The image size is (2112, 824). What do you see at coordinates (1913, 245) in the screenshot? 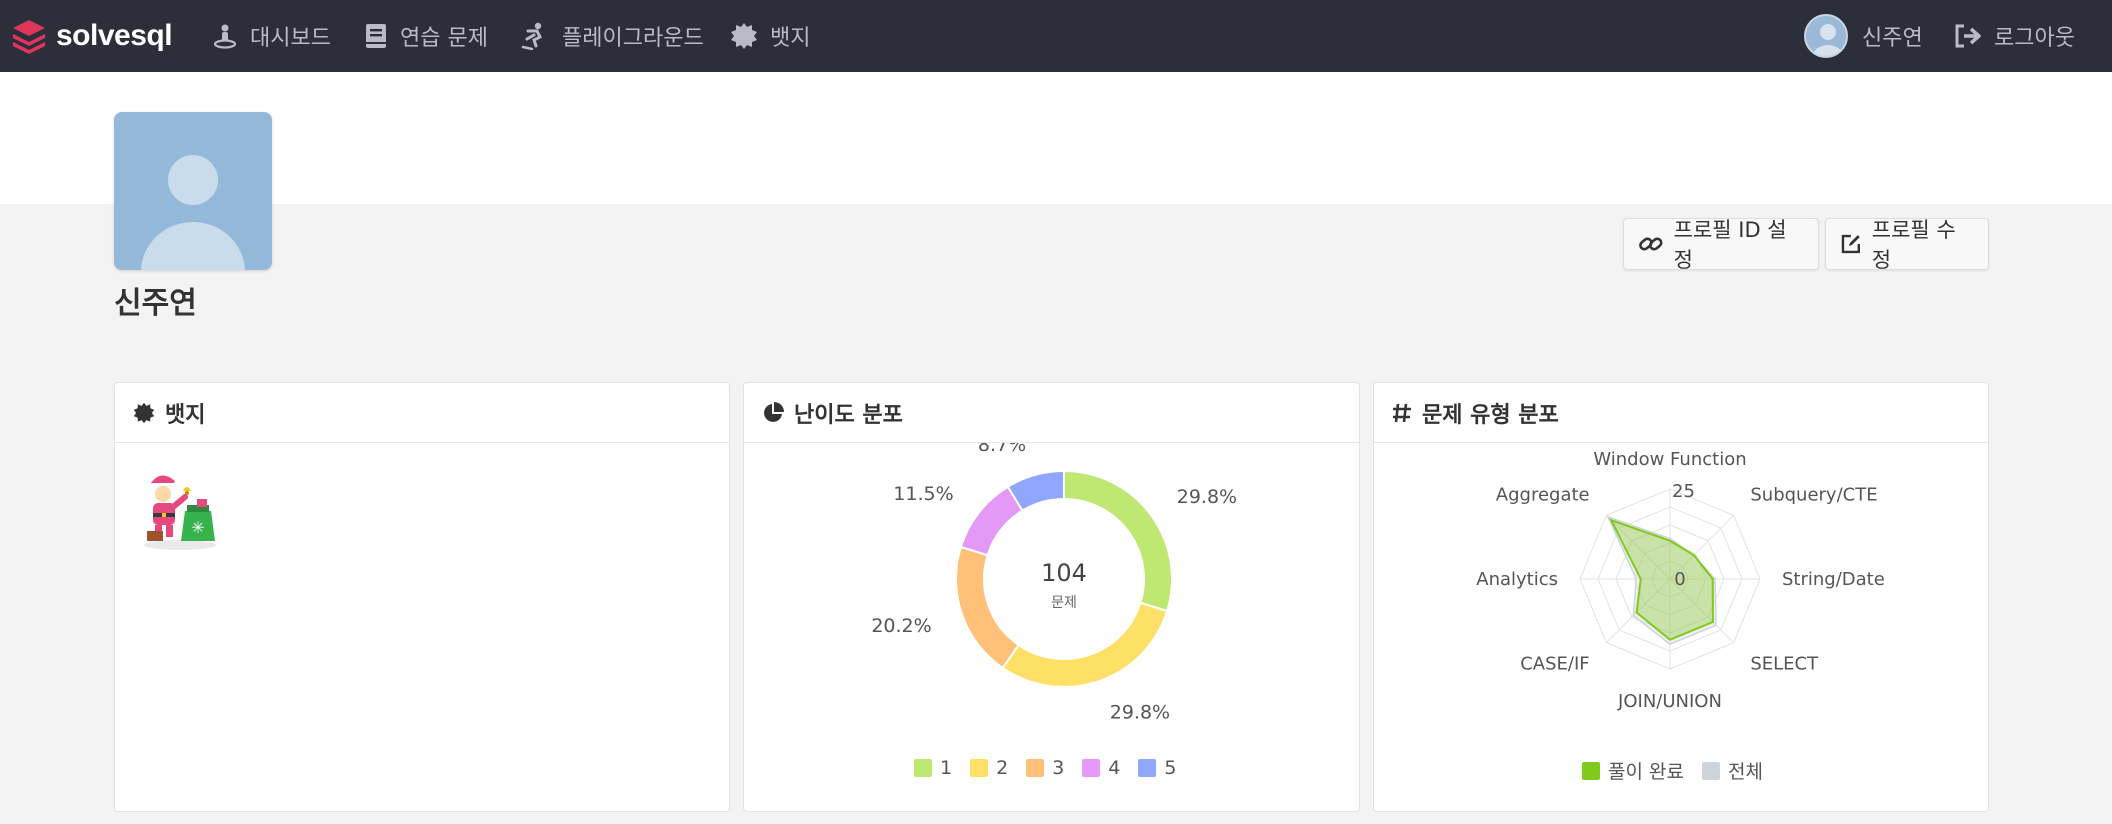
I see `edit-profile-label: 프로필 수정` at bounding box center [1913, 245].